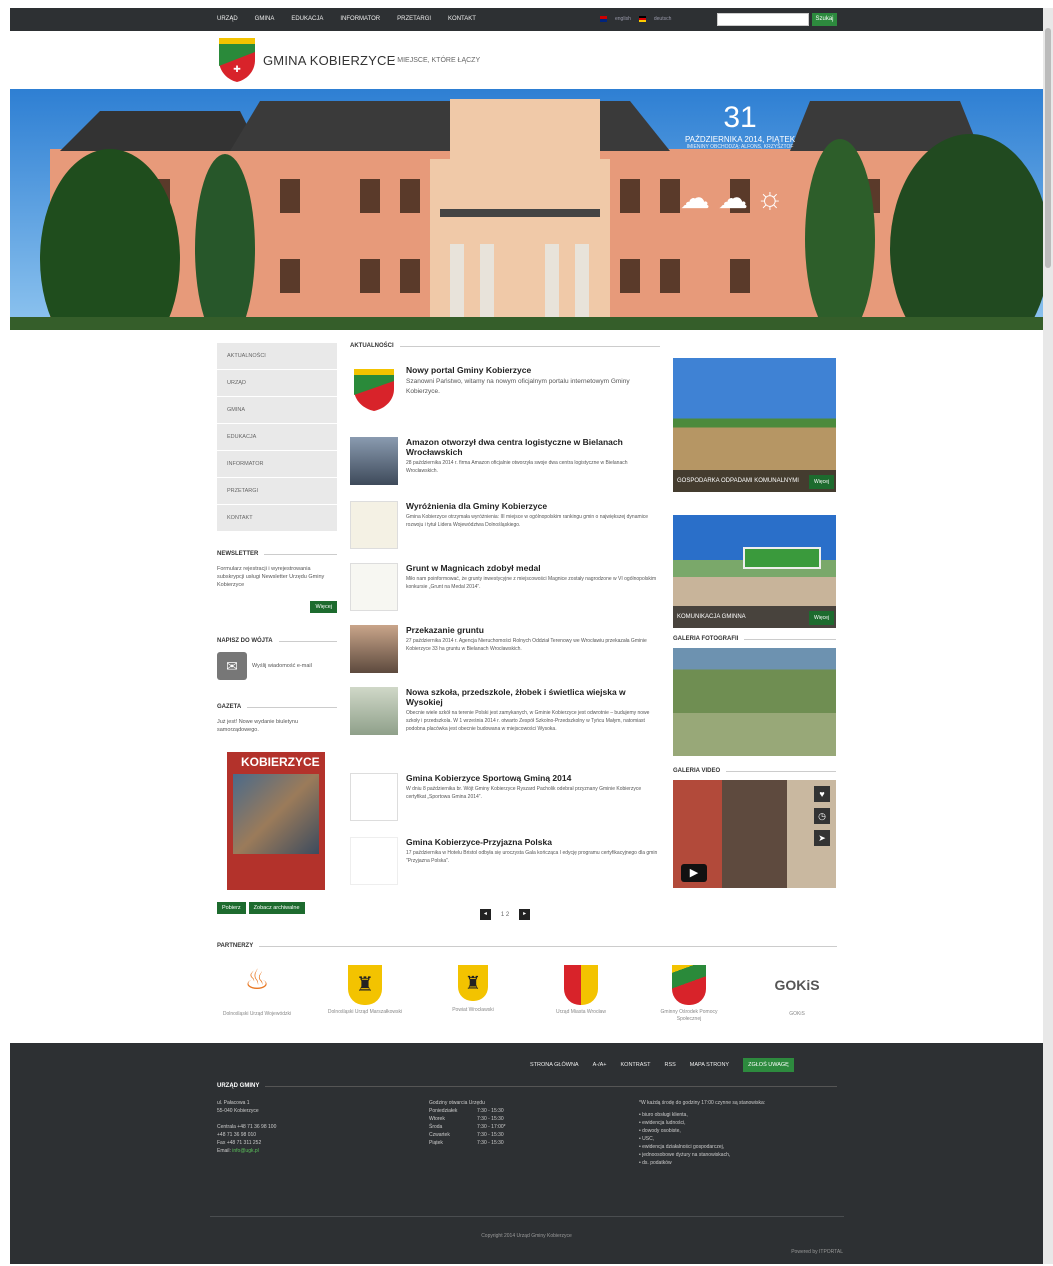  I want to click on coat-of-arms-logo: ✚, so click(237, 60).